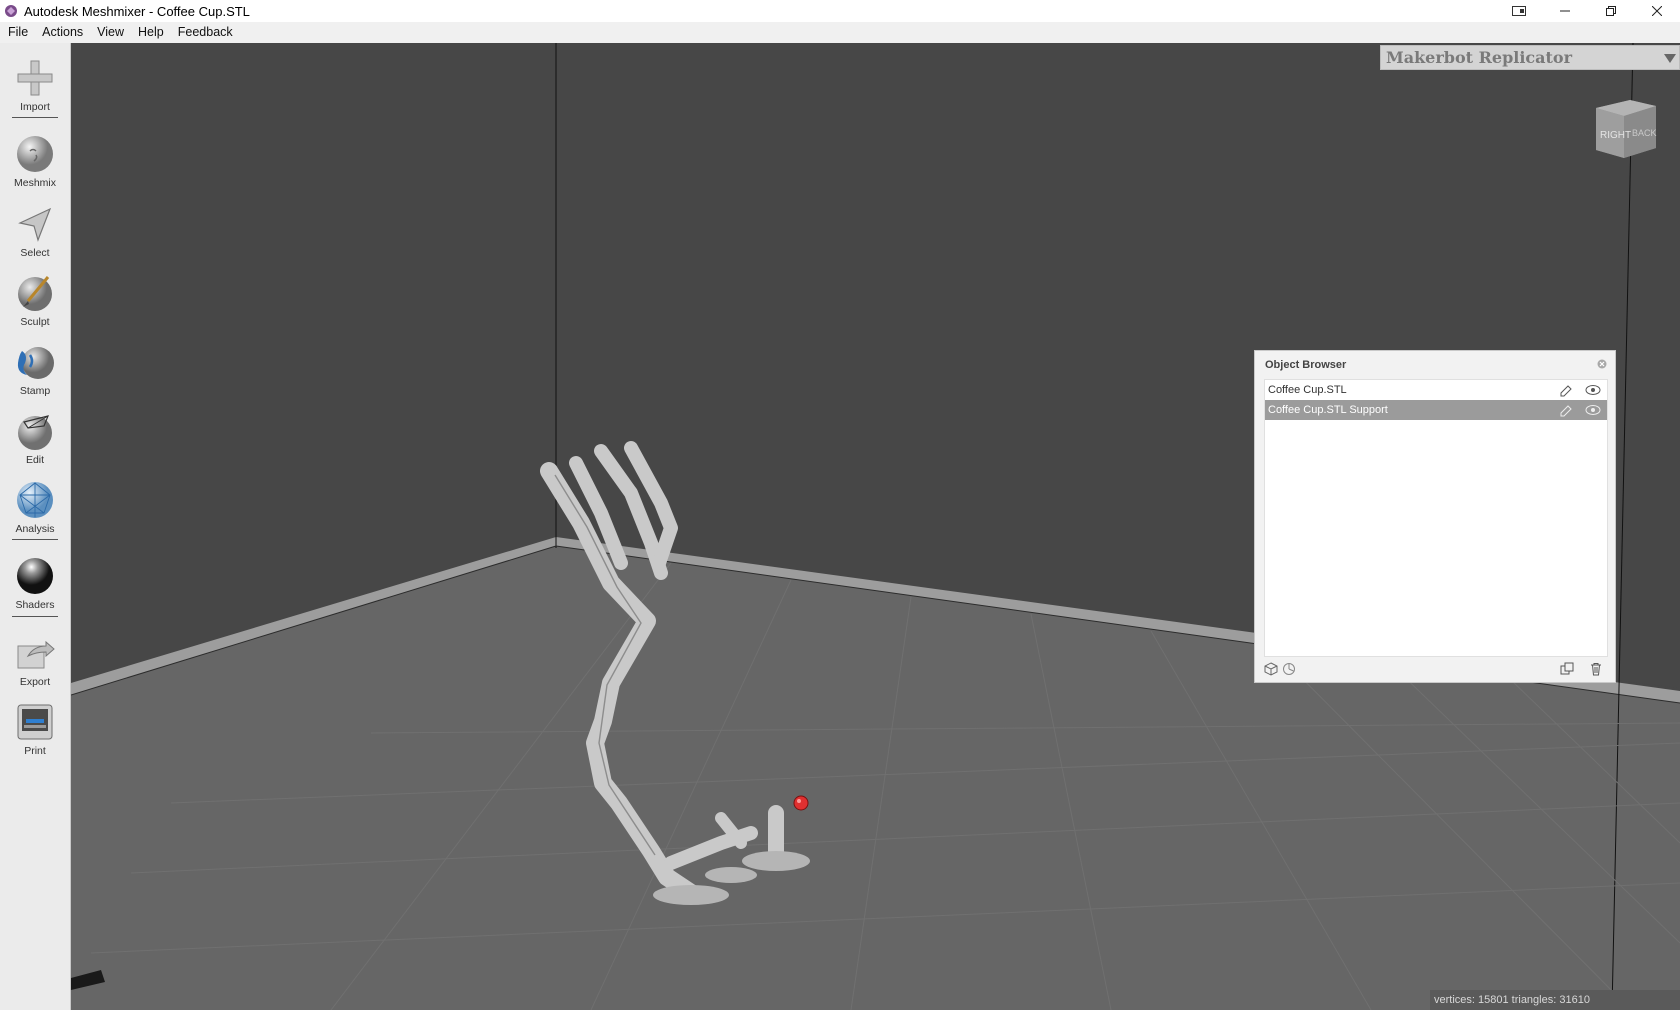 The height and width of the screenshot is (1010, 1680). I want to click on meshmixer-logo-icon, so click(11, 11).